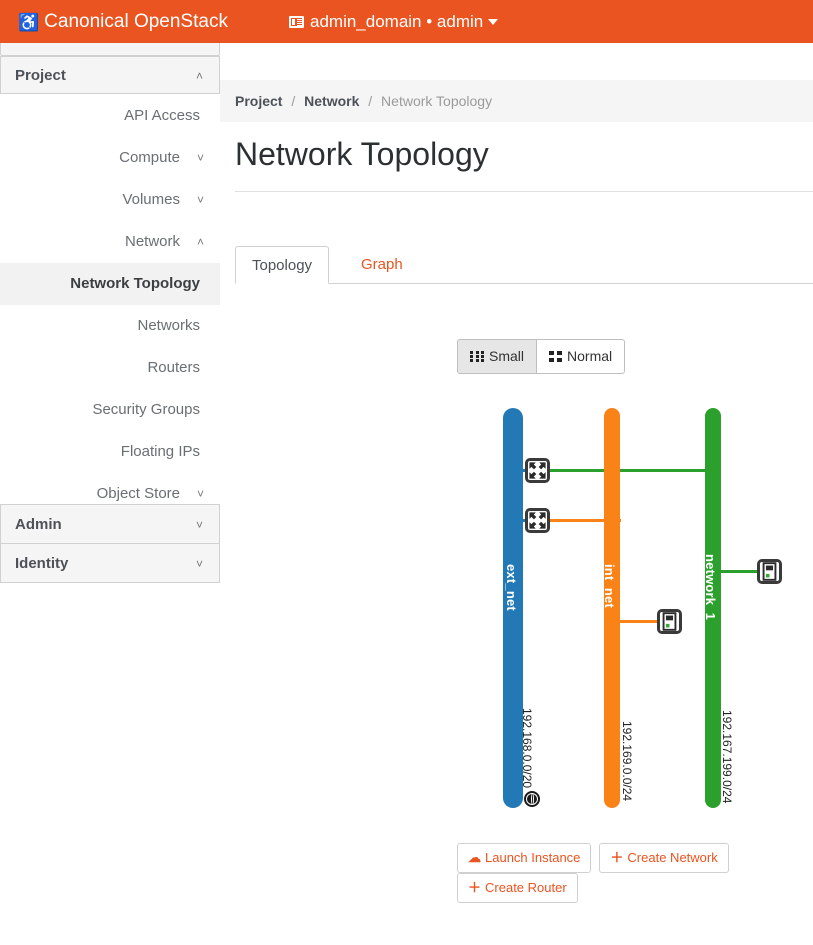  I want to click on sidebar-item-label: API Access, so click(162, 115).